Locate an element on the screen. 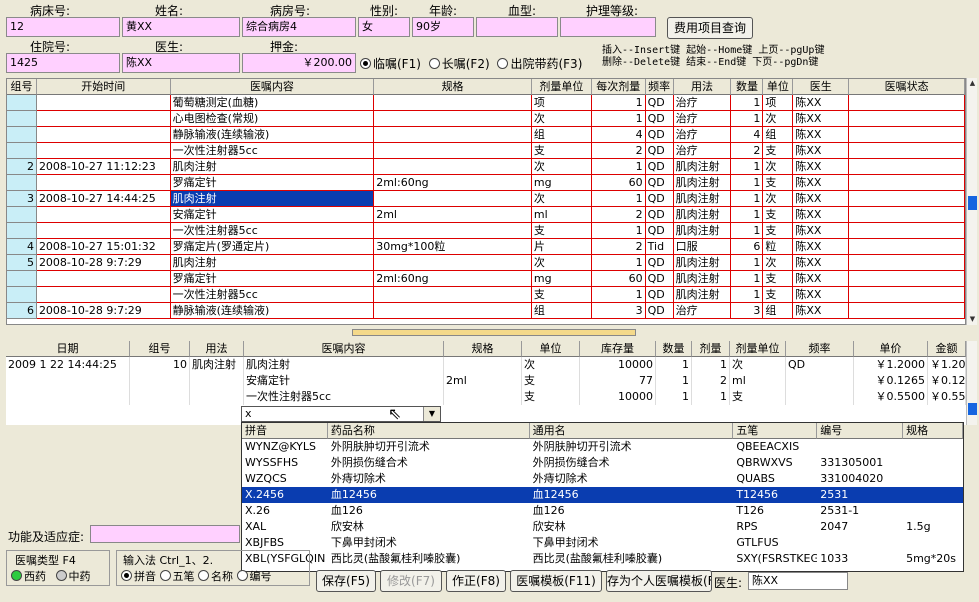  input-name: 名称 is located at coordinates (215, 576).